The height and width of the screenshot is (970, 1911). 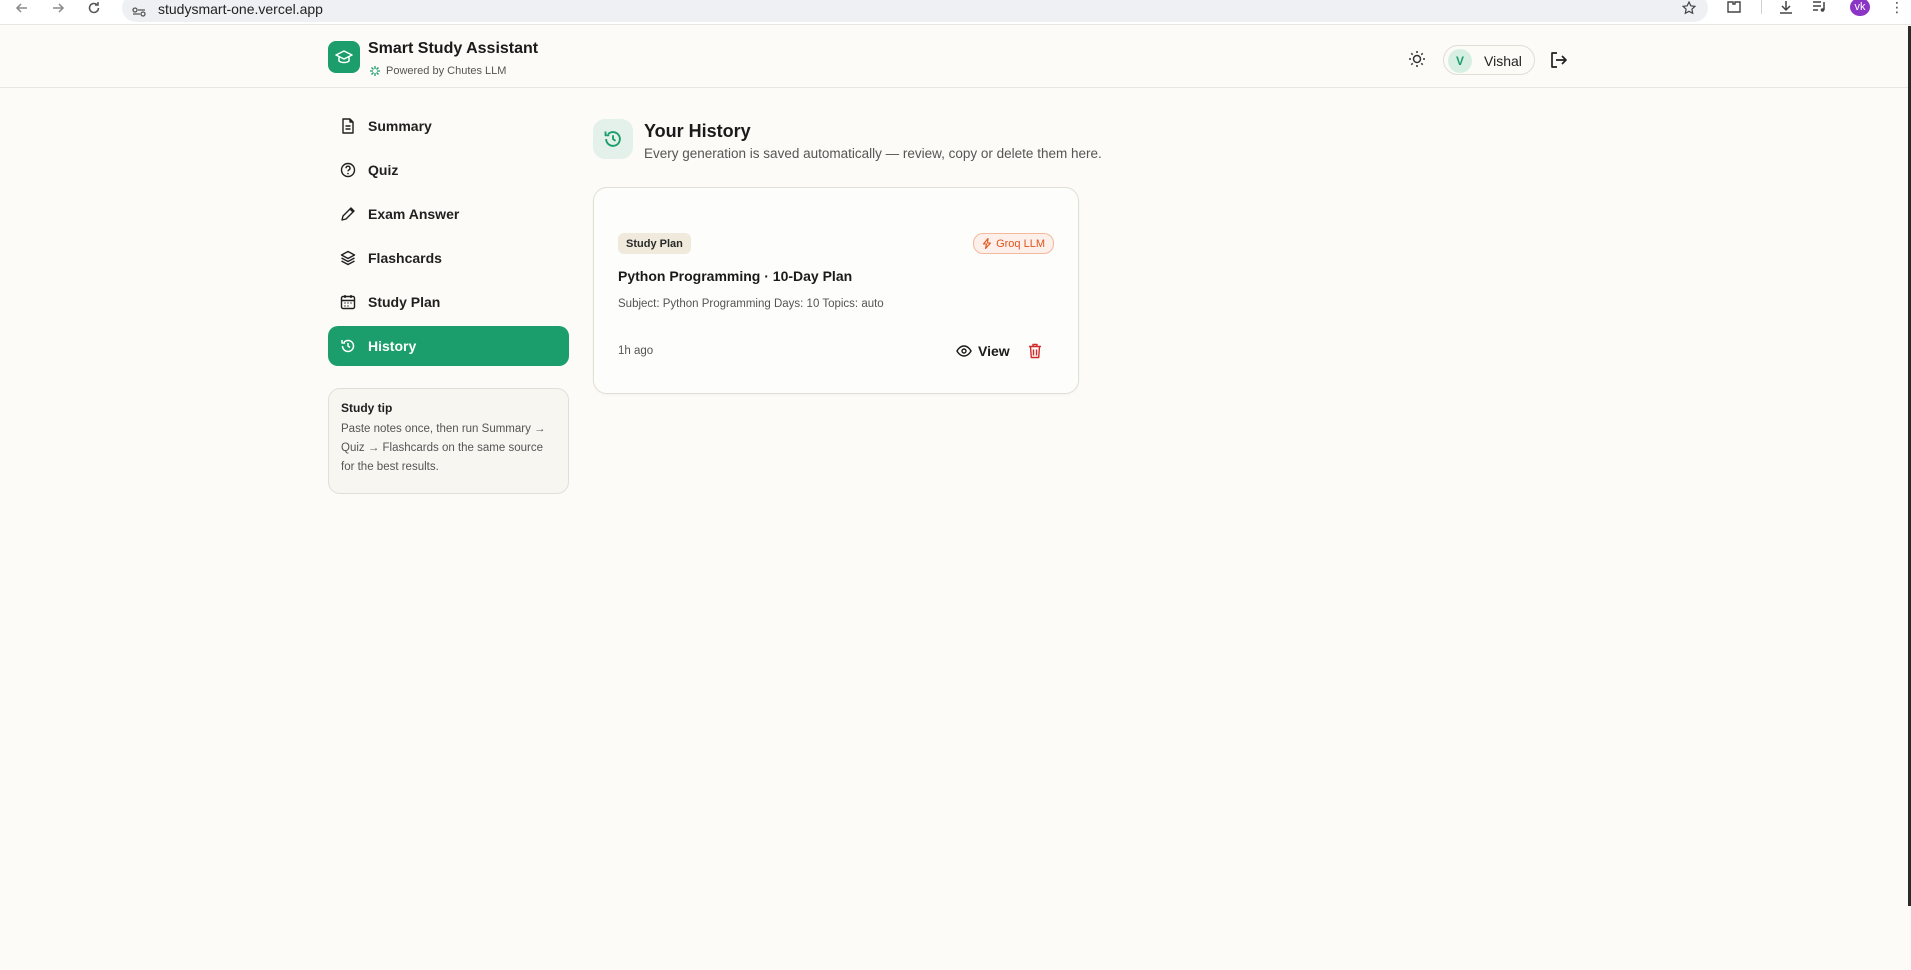 What do you see at coordinates (348, 258) in the screenshot?
I see `layers-icon` at bounding box center [348, 258].